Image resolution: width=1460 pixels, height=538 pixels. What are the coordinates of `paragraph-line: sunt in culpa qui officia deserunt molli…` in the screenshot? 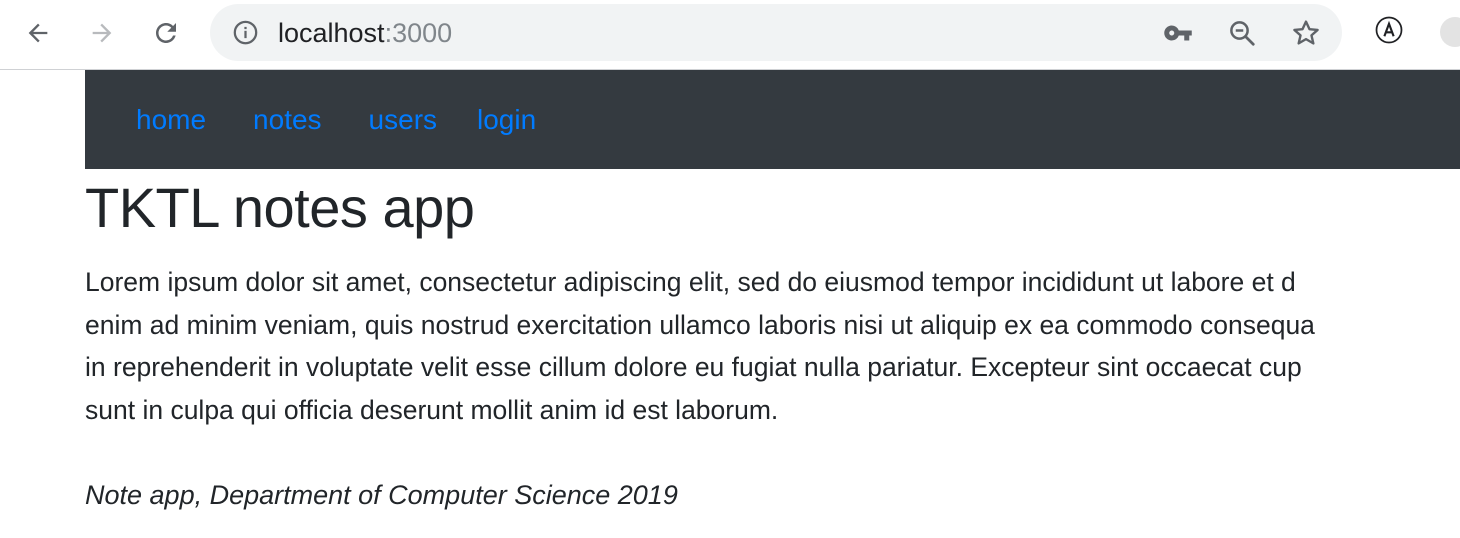 It's located at (432, 409).